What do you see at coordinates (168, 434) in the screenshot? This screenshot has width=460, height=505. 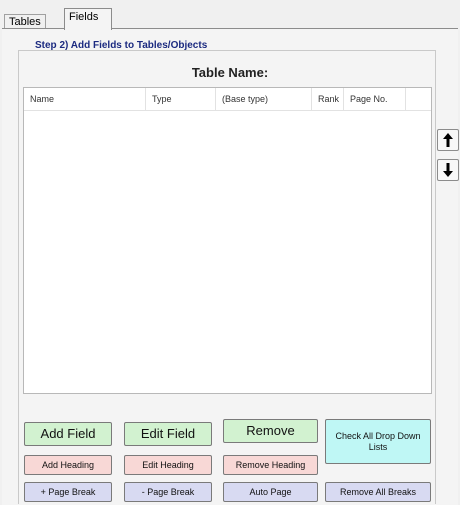 I see `edit-field-button: Edit Field` at bounding box center [168, 434].